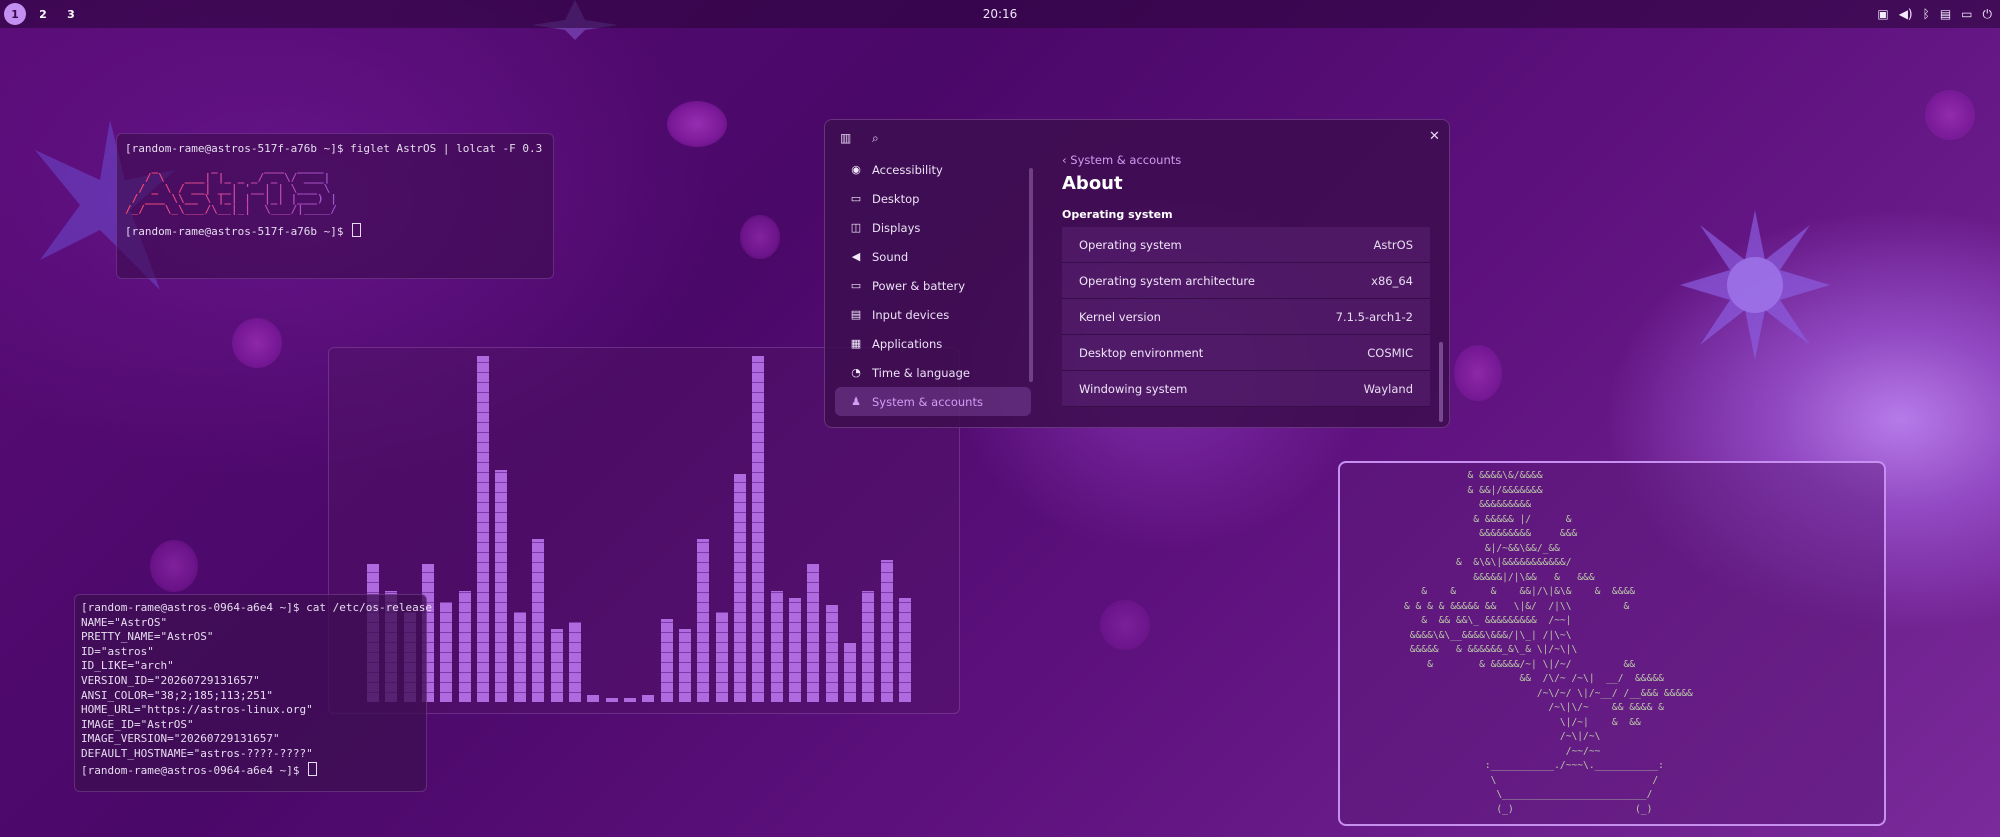 Image resolution: width=2000 pixels, height=837 pixels. I want to click on ascii-art-line: & & & & &&&&& && \|&/ /|\\ &, so click(1491, 606).